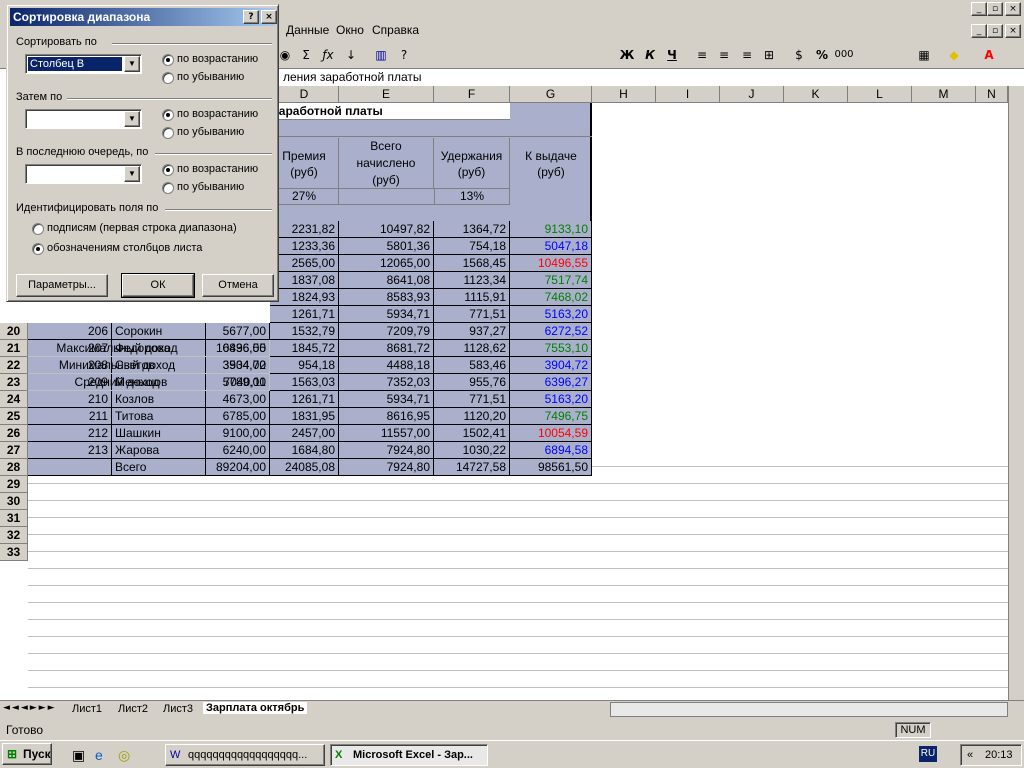  Describe the element at coordinates (168, 188) in the screenshot. I see `sort3-desc-radio` at that location.